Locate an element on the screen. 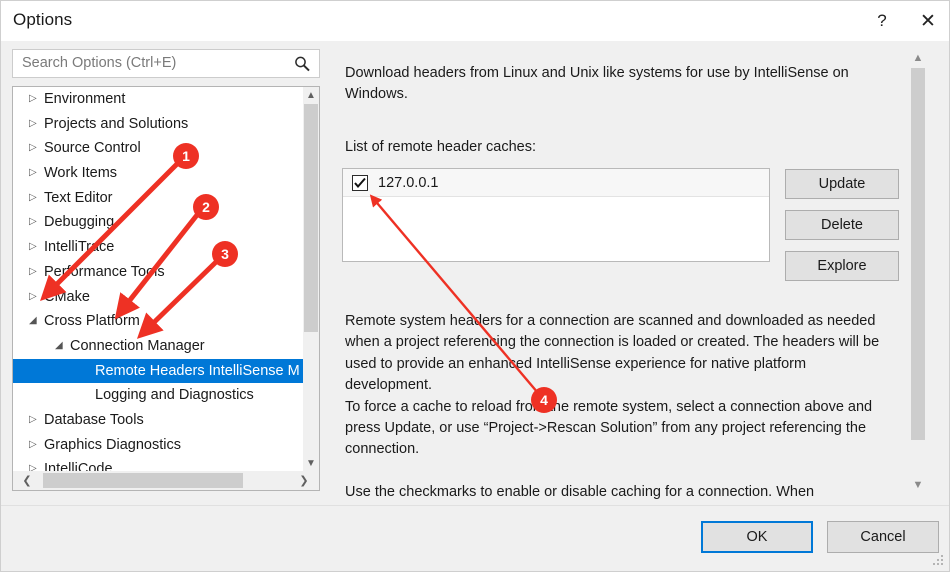 The height and width of the screenshot is (572, 950). sidebar-item-label: Performance Tools is located at coordinates (104, 271).